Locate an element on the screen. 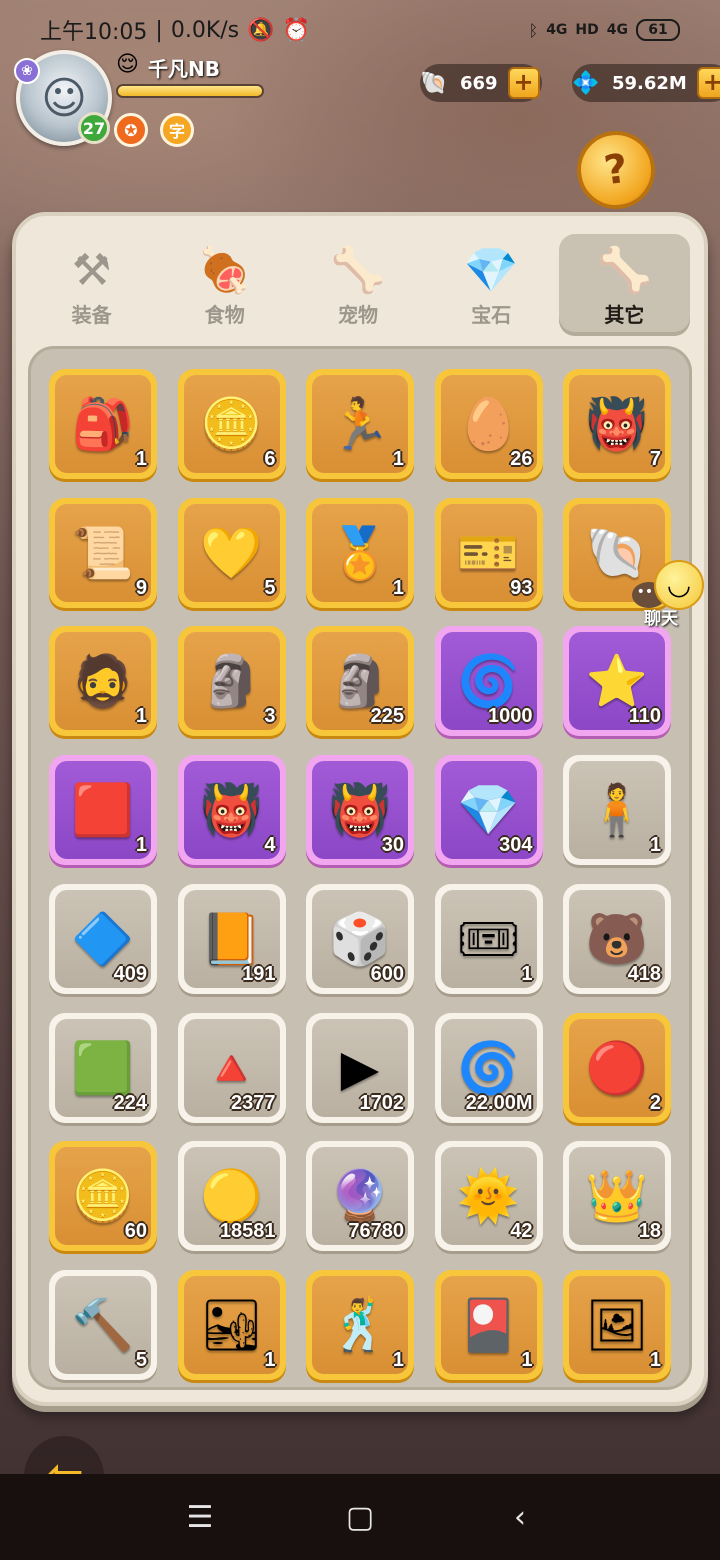 This screenshot has width=720, height=1560. help-button: ? is located at coordinates (617, 170).